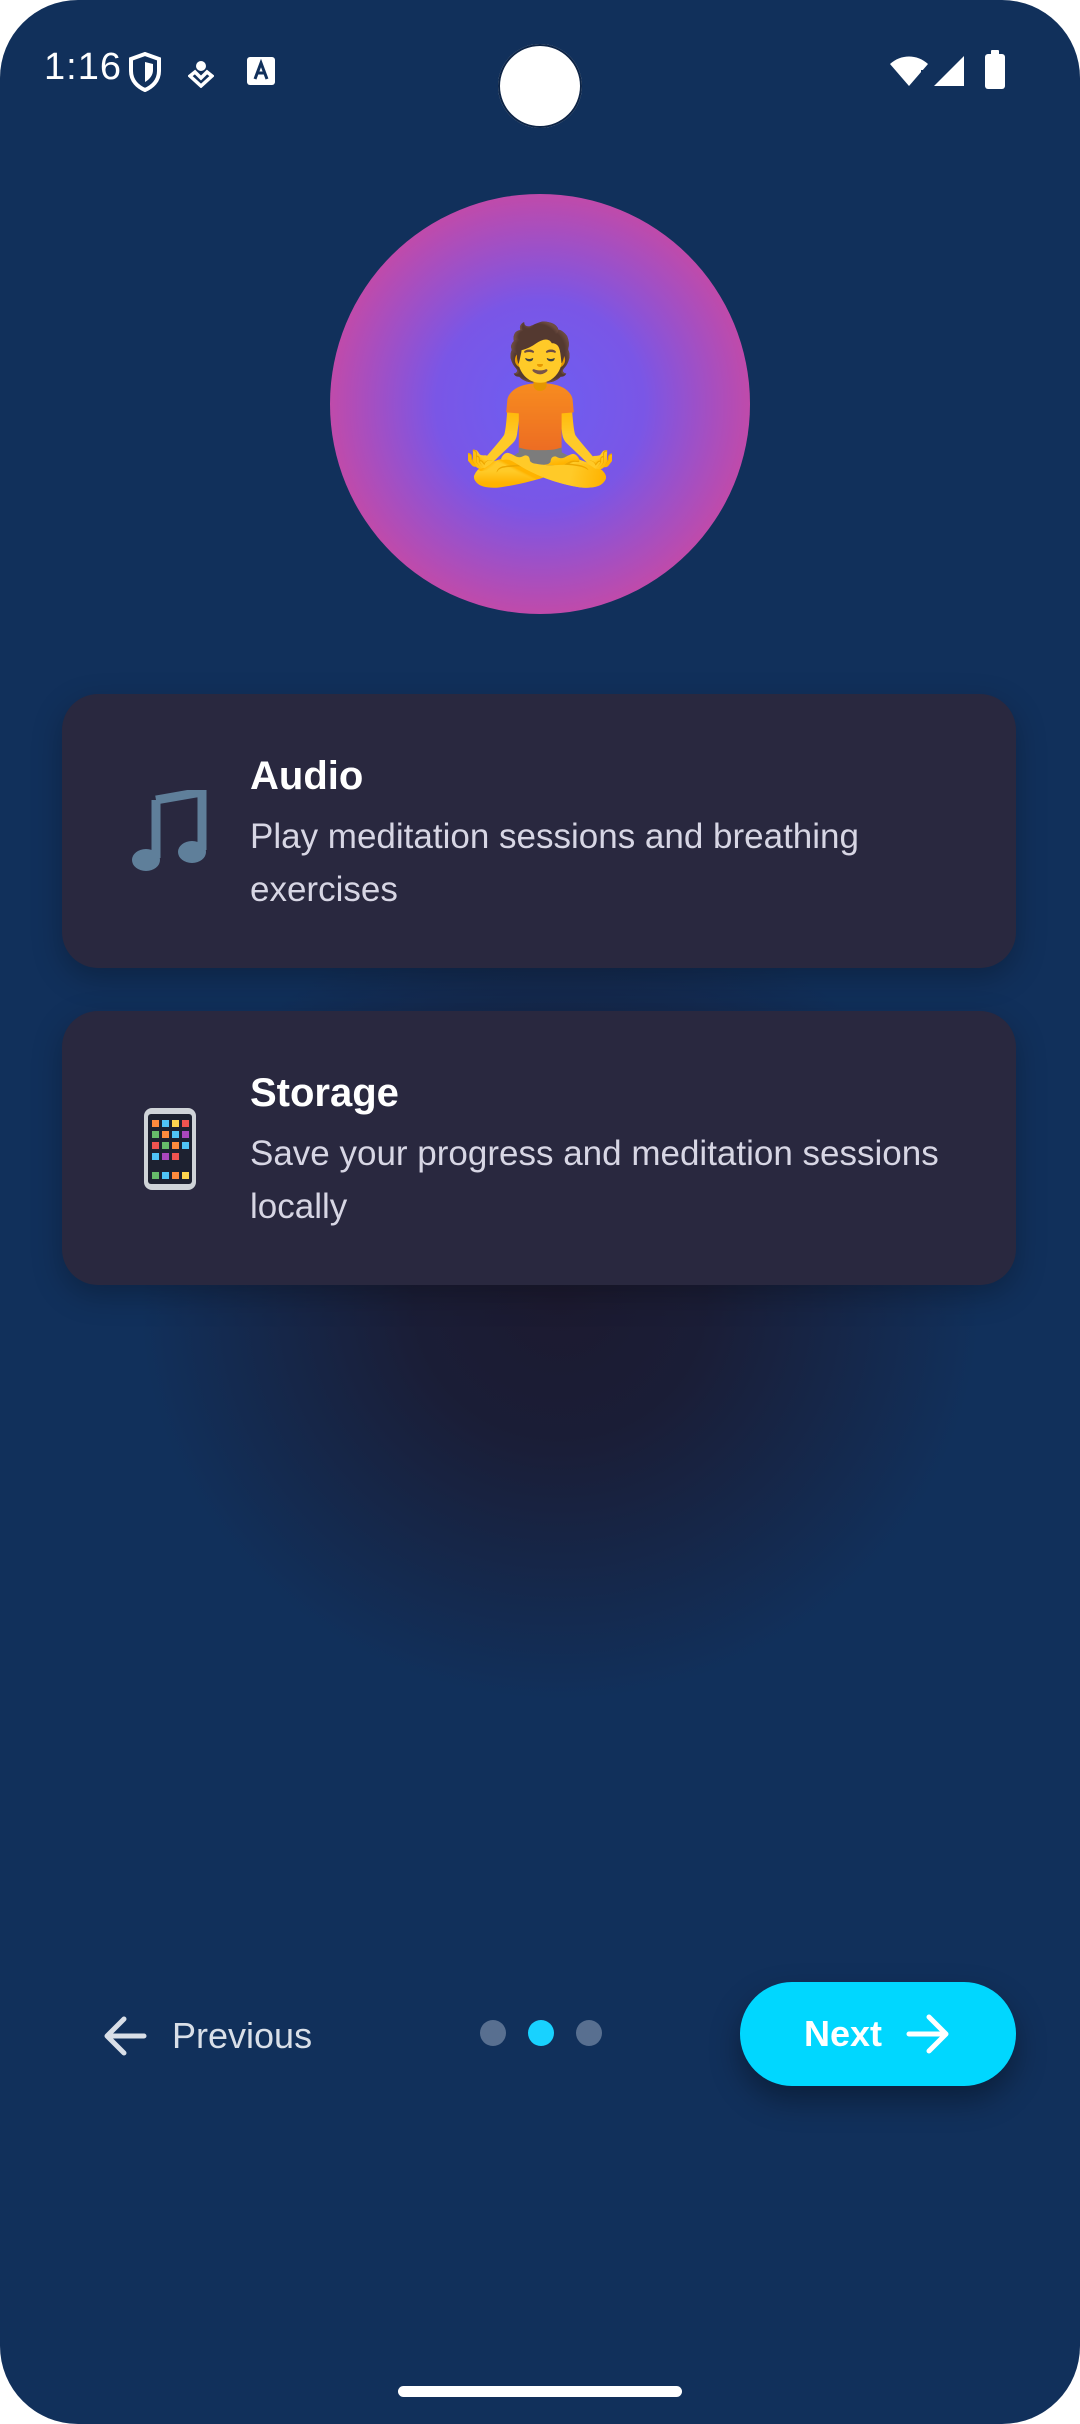  I want to click on meditation-person-icon: 🧘, so click(540, 404).